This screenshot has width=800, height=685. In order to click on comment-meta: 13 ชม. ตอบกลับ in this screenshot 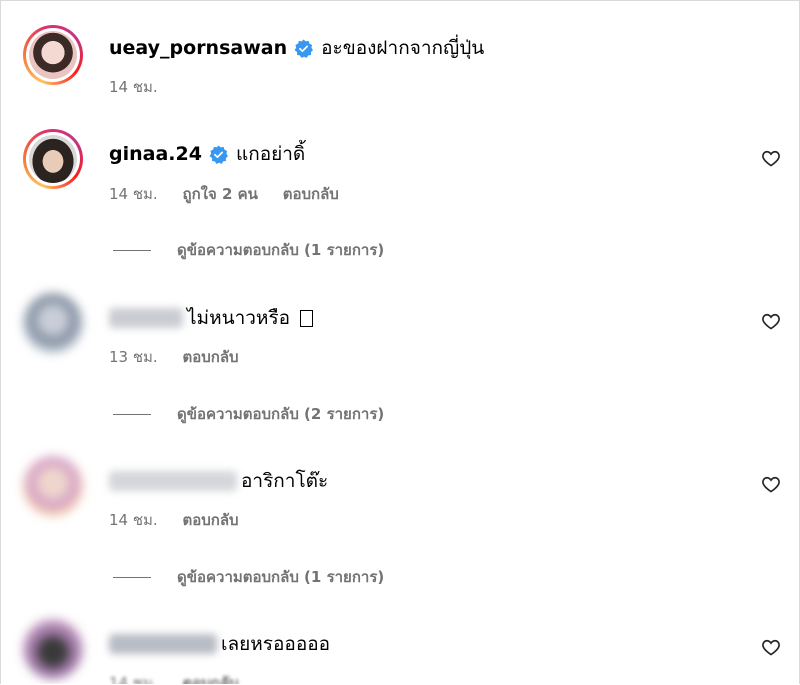, I will do `click(184, 357)`.